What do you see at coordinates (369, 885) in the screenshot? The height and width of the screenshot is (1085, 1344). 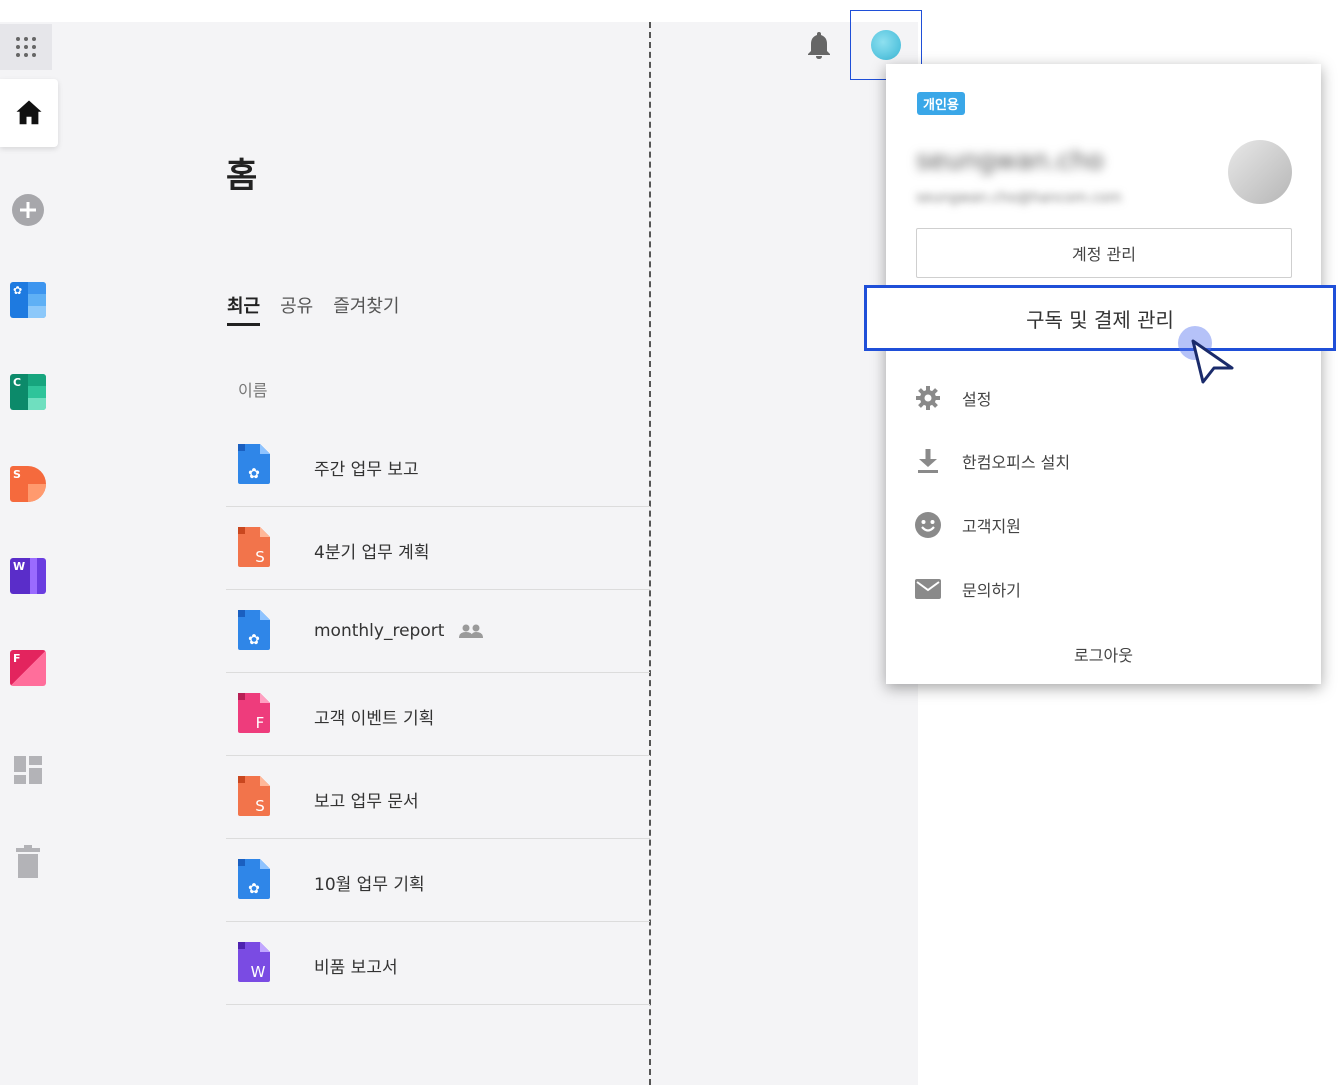 I see `file-name: 10월 업무 기획` at bounding box center [369, 885].